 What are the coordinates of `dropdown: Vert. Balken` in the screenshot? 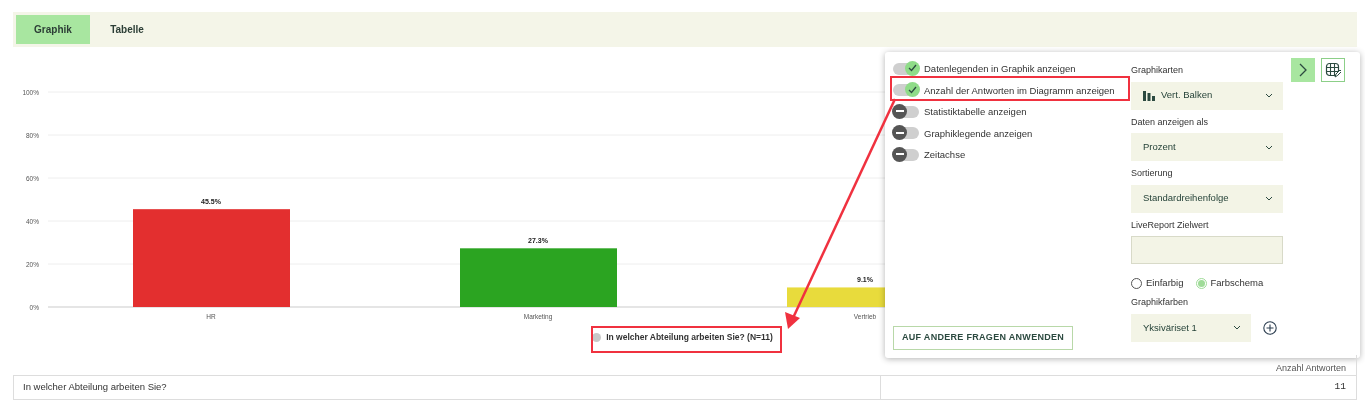 It's located at (1207, 95).